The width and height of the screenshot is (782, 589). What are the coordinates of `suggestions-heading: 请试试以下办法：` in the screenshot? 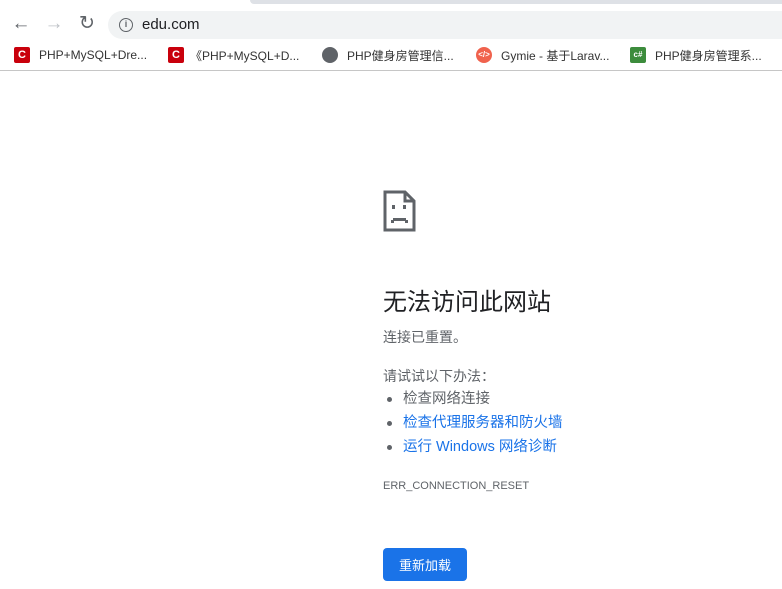 It's located at (439, 376).